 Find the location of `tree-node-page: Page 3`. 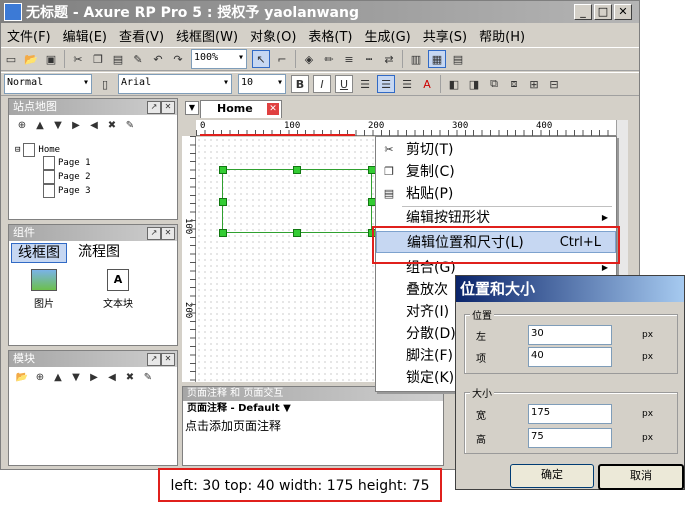

tree-node-page: Page 3 is located at coordinates (67, 191).